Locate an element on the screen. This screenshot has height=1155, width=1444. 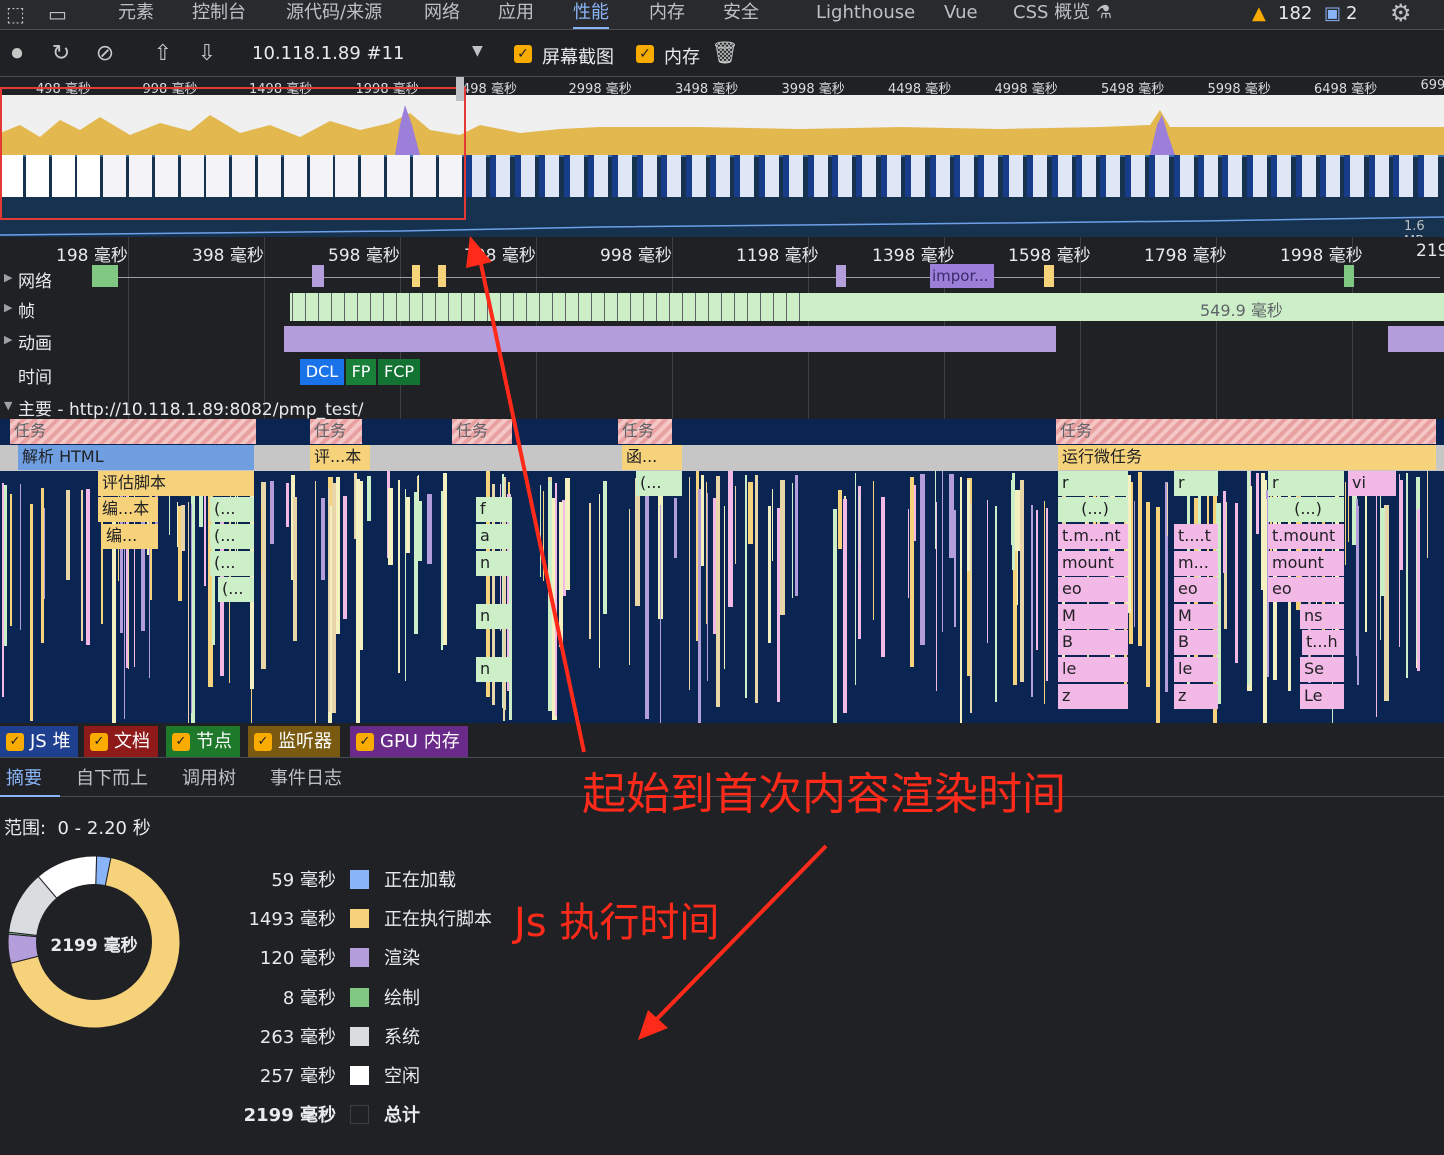
legend-listeners: ✓ 监听器 is located at coordinates (294, 741).